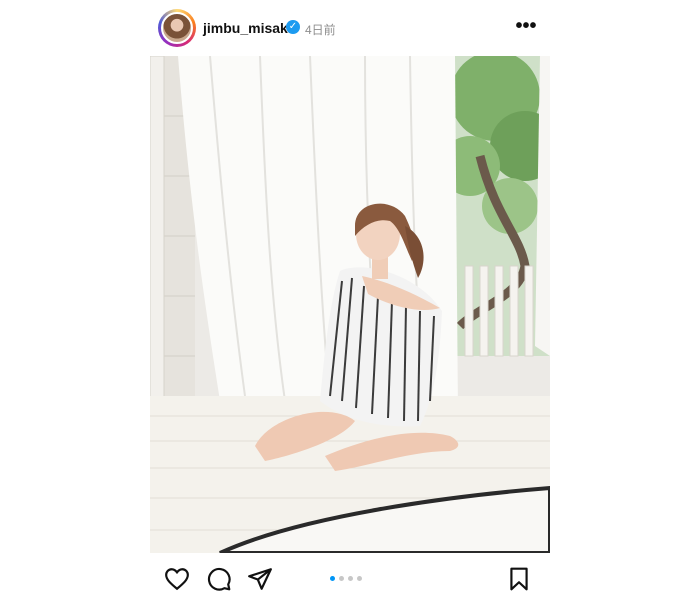  What do you see at coordinates (260, 579) in the screenshot?
I see `send-icon` at bounding box center [260, 579].